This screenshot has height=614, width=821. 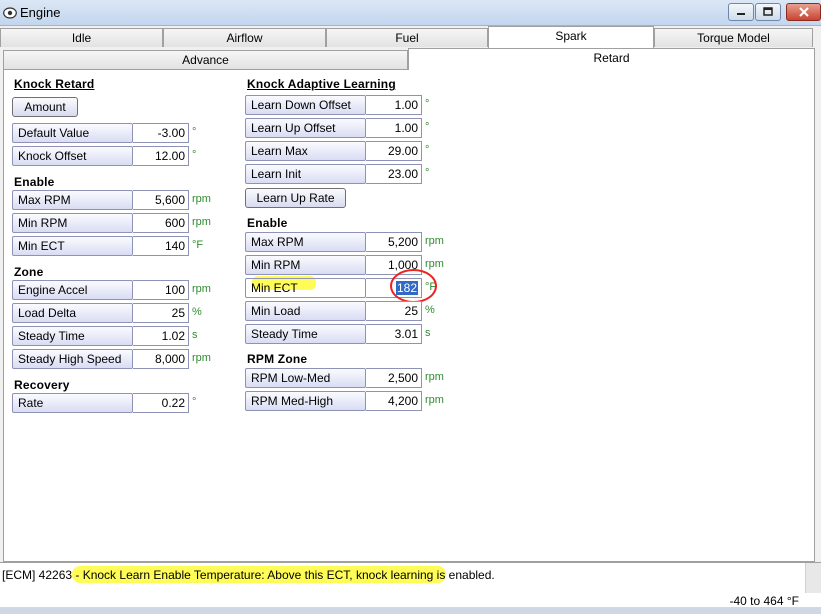 What do you see at coordinates (161, 290) in the screenshot?
I see `engine-accel-input: 100` at bounding box center [161, 290].